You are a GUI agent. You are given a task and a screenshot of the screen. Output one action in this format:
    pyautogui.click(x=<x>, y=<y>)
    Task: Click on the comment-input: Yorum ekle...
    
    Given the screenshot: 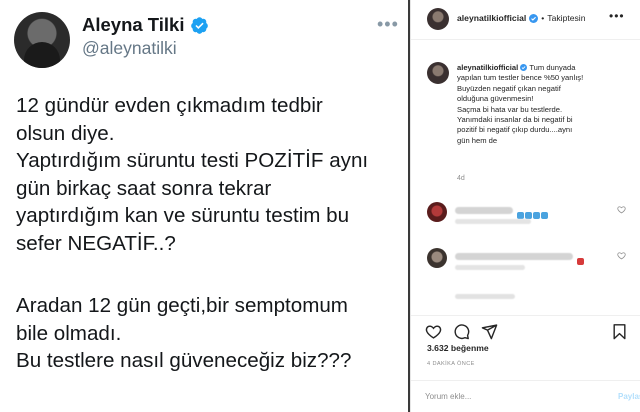 What is the action you would take?
    pyautogui.click(x=448, y=396)
    